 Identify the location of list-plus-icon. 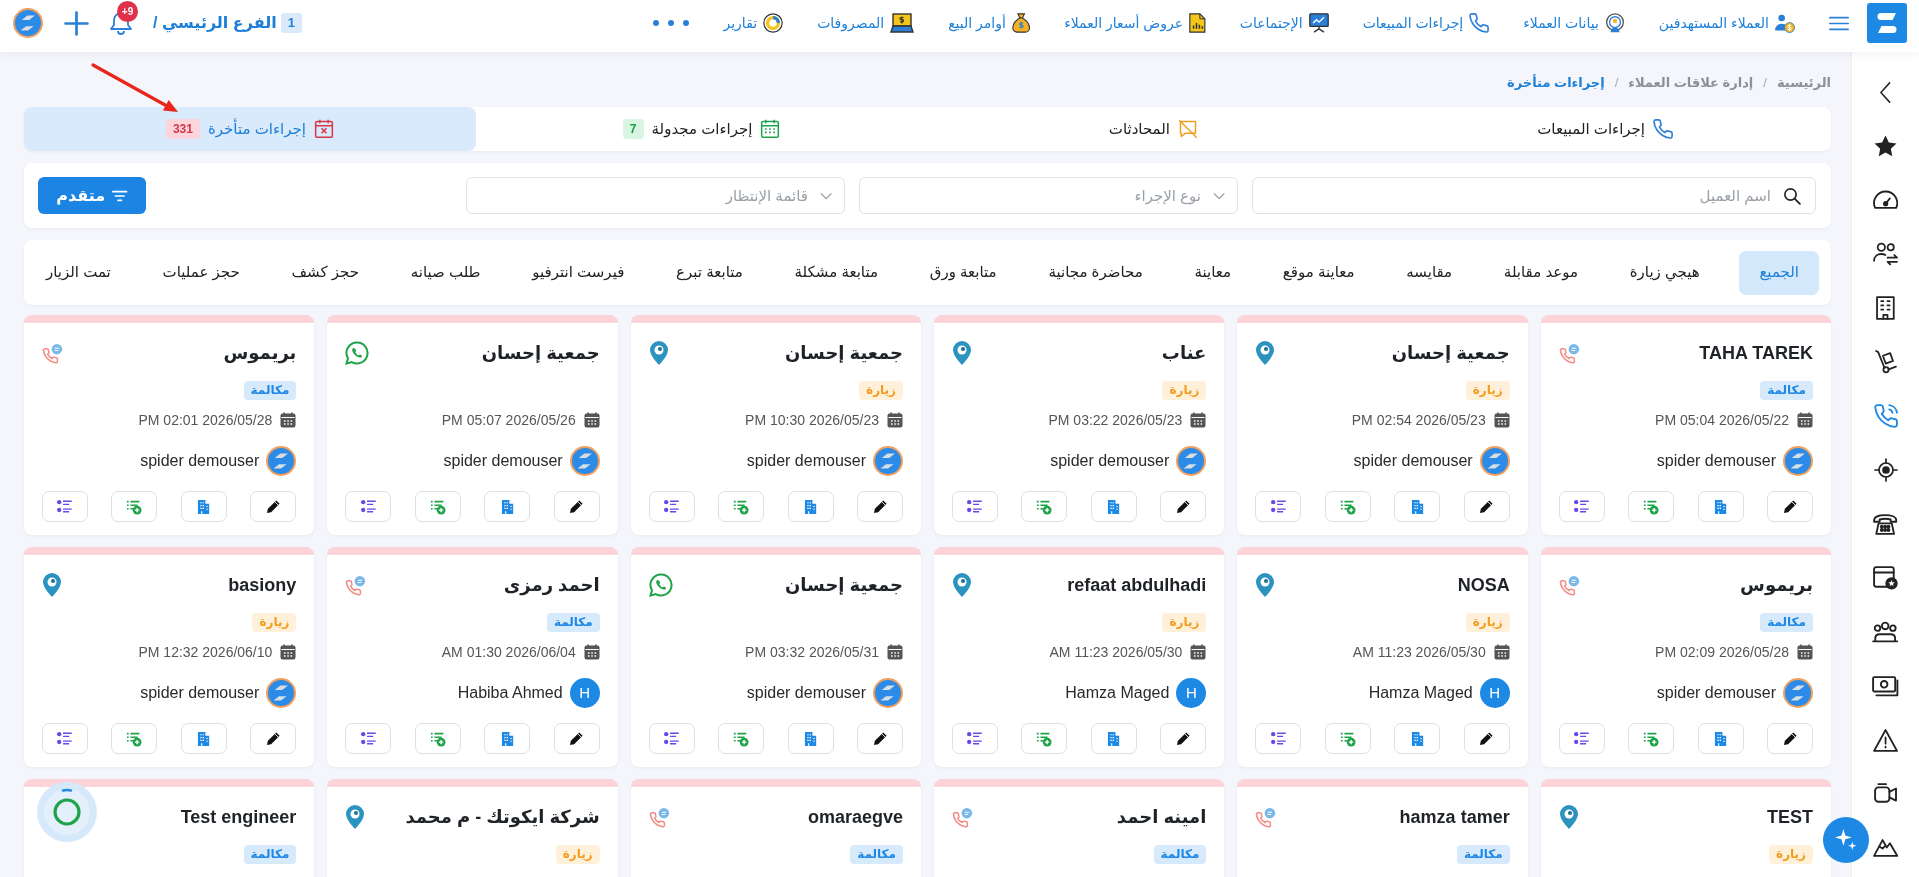
(437, 506).